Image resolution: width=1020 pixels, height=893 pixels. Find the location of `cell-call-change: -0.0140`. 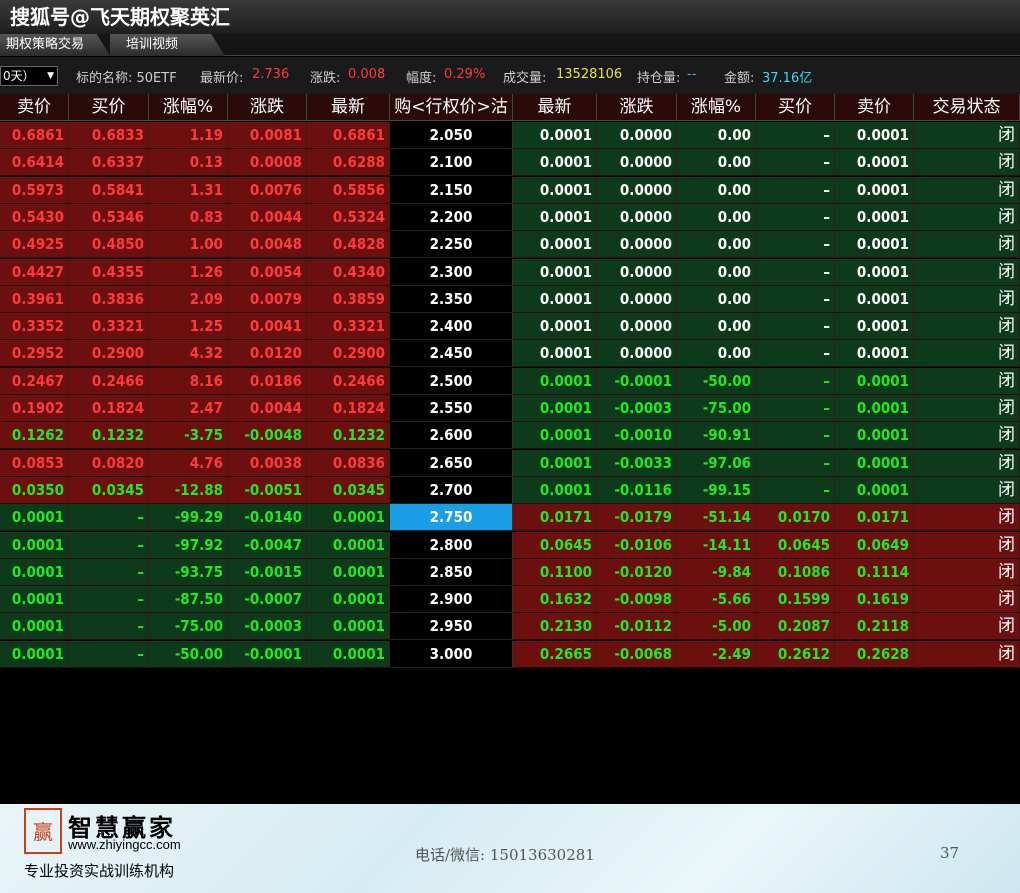

cell-call-change: -0.0140 is located at coordinates (267, 518).